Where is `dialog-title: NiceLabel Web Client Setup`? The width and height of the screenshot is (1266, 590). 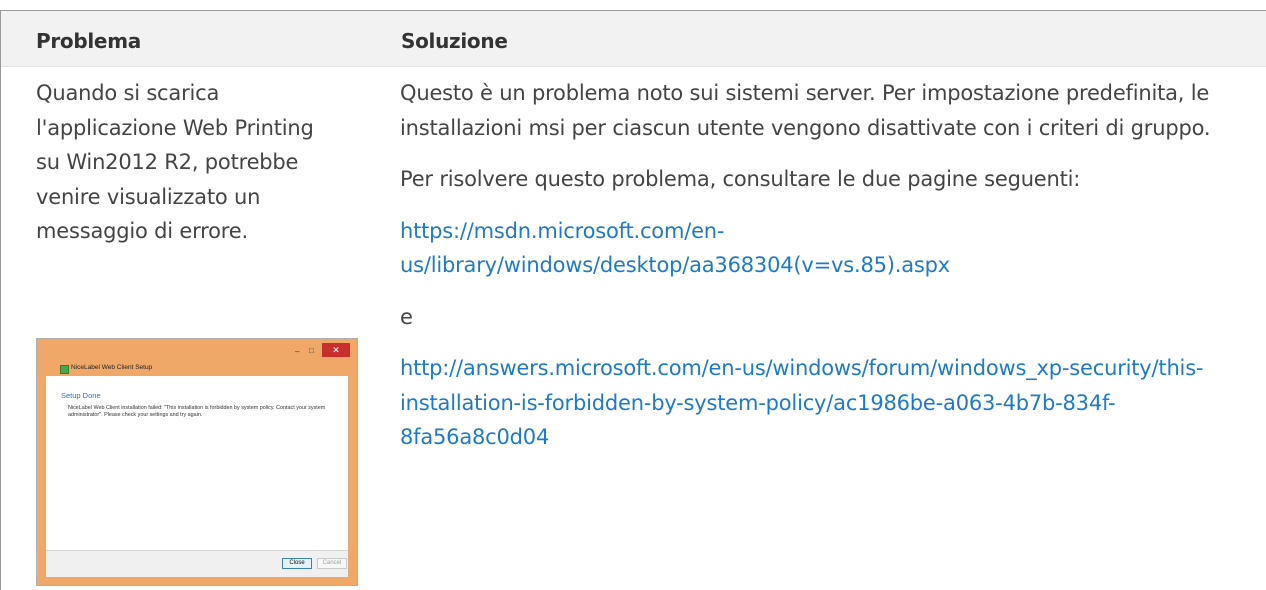
dialog-title: NiceLabel Web Client Setup is located at coordinates (112, 367).